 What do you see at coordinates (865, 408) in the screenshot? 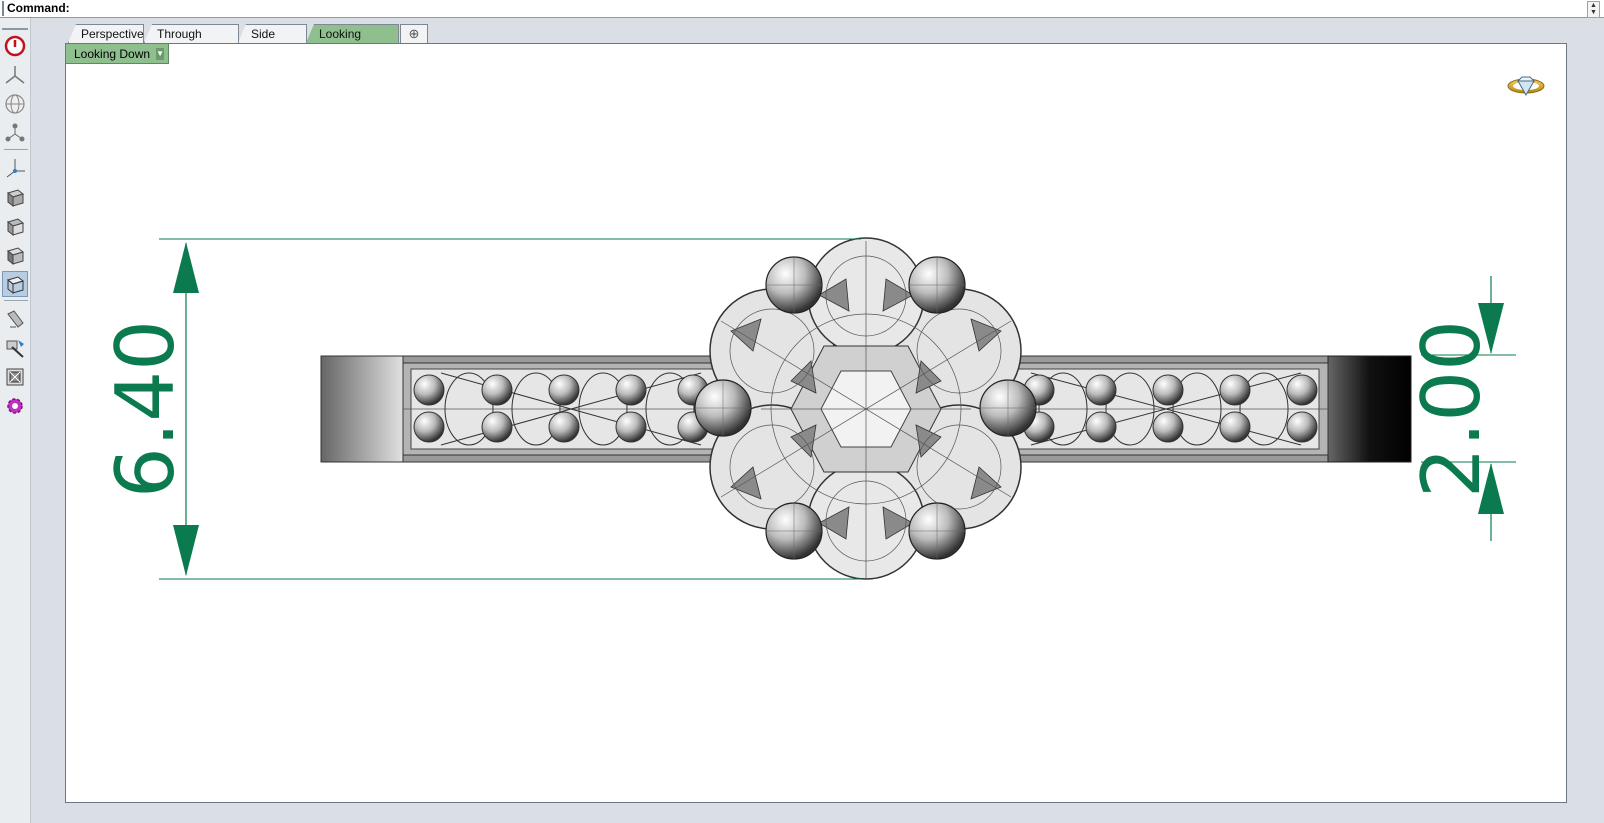
I see `halo-cluster` at bounding box center [865, 408].